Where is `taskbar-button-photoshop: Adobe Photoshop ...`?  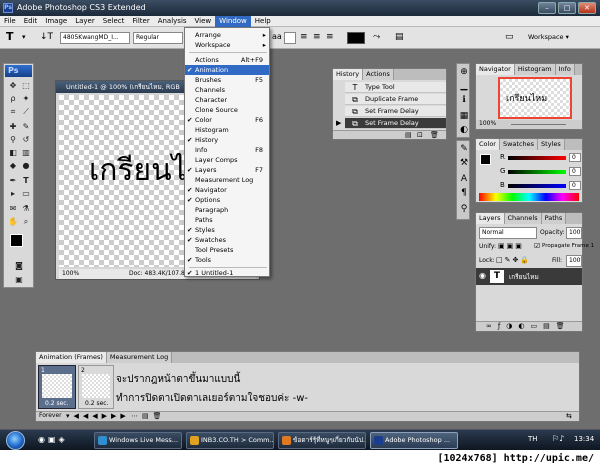 taskbar-button-photoshop: Adobe Photoshop ... is located at coordinates (414, 440).